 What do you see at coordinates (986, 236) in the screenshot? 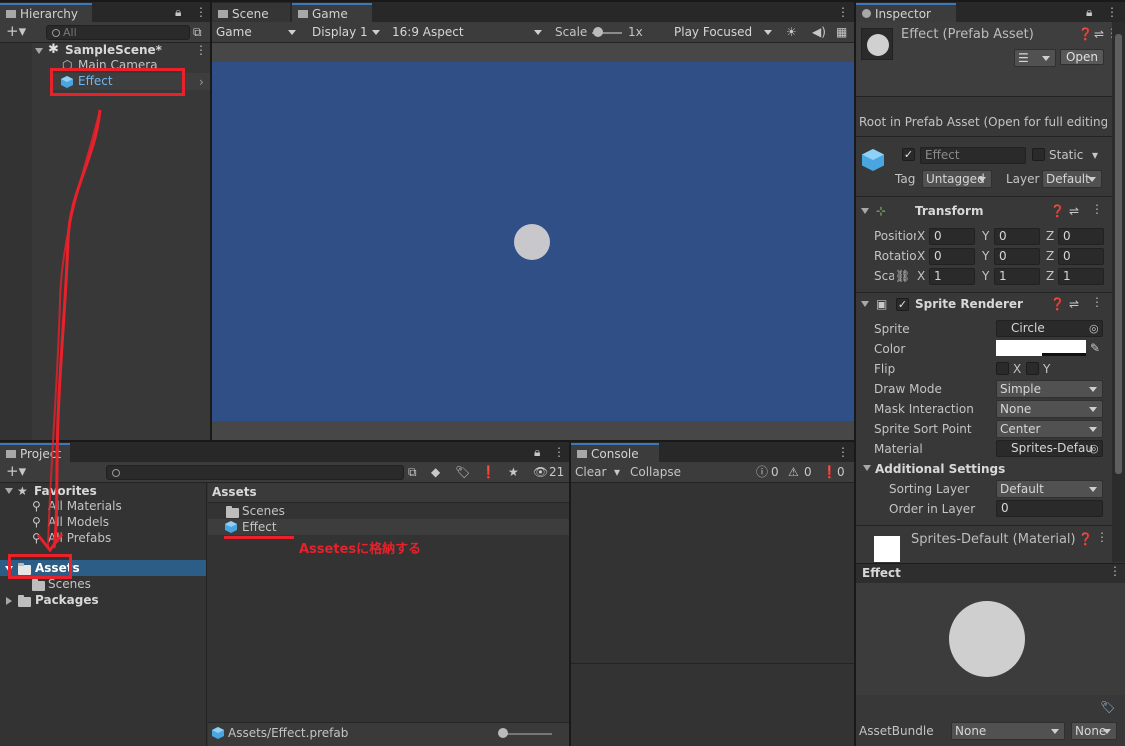
I see `position-y-axis: Y` at bounding box center [986, 236].